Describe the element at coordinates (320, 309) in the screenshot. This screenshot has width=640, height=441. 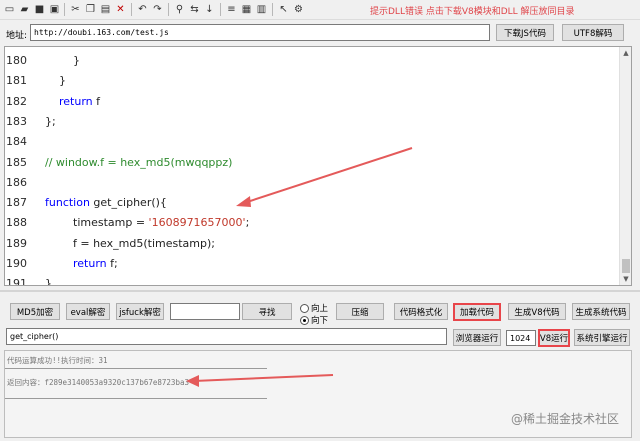
I see `radio-up-label: 向上` at that location.